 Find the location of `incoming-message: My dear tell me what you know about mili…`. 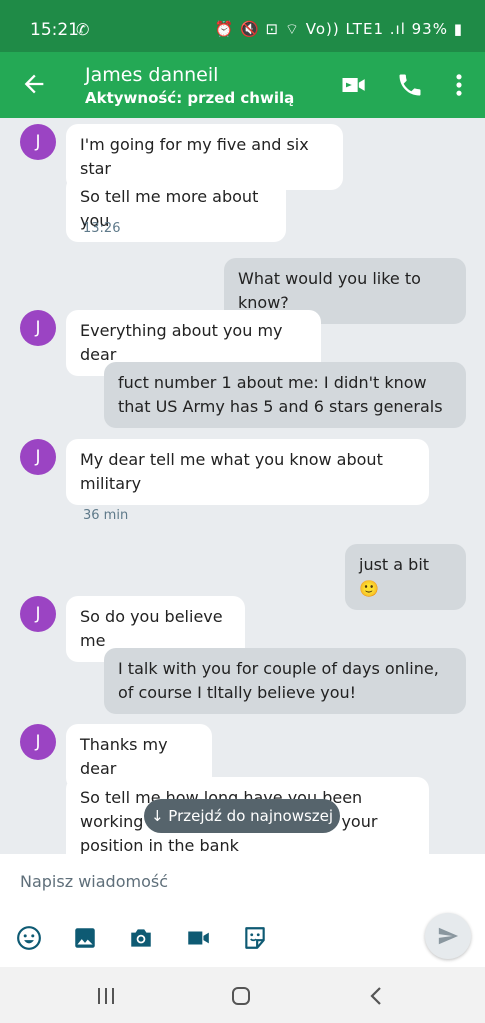

incoming-message: My dear tell me what you know about mili… is located at coordinates (247, 472).